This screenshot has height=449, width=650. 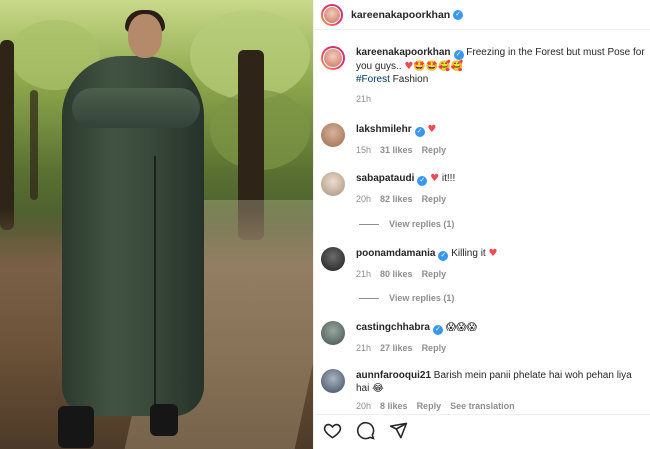 What do you see at coordinates (482, 406) in the screenshot?
I see `see-translation-button: See translation` at bounding box center [482, 406].